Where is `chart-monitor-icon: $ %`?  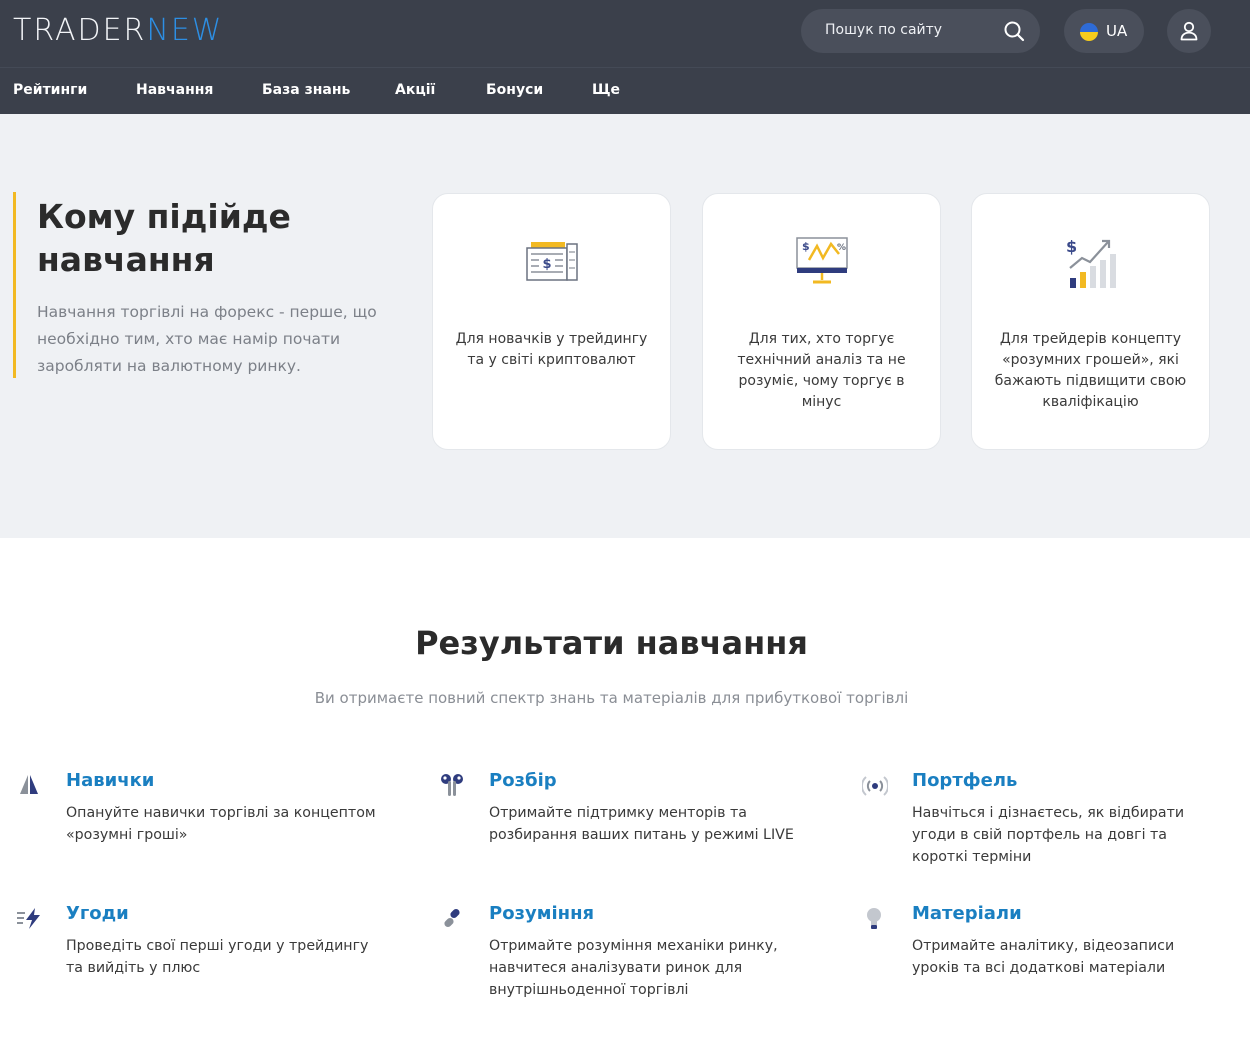
chart-monitor-icon: $ % is located at coordinates (822, 260).